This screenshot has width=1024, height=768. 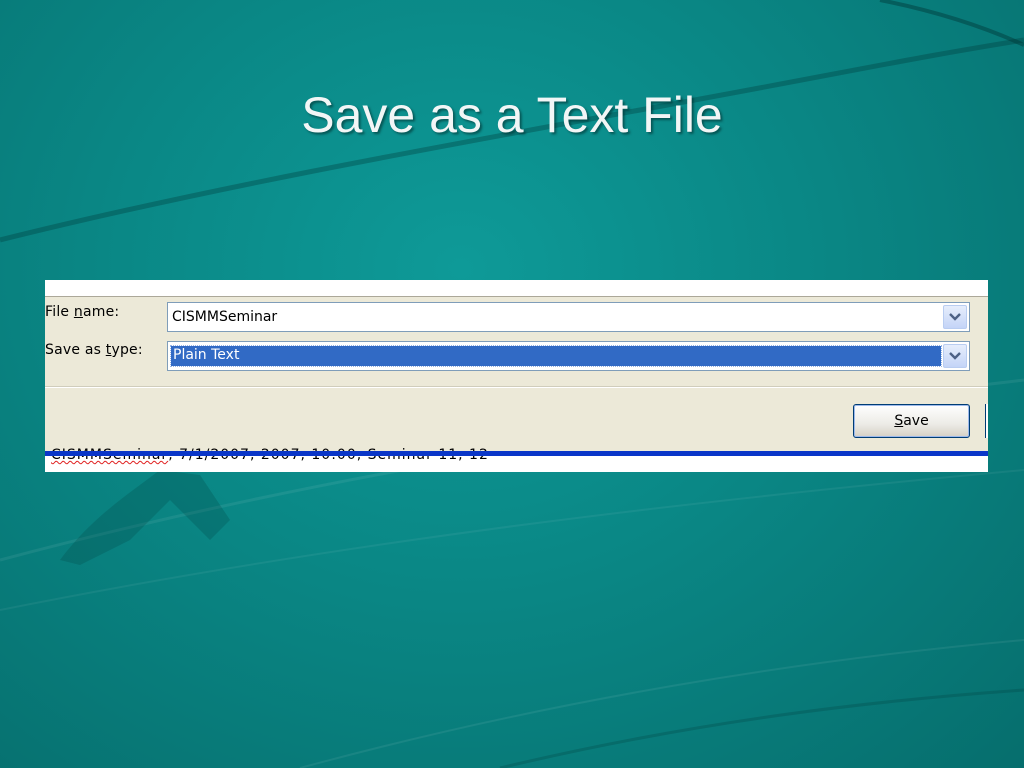 I want to click on file-name-label: File name:, so click(x=82, y=312).